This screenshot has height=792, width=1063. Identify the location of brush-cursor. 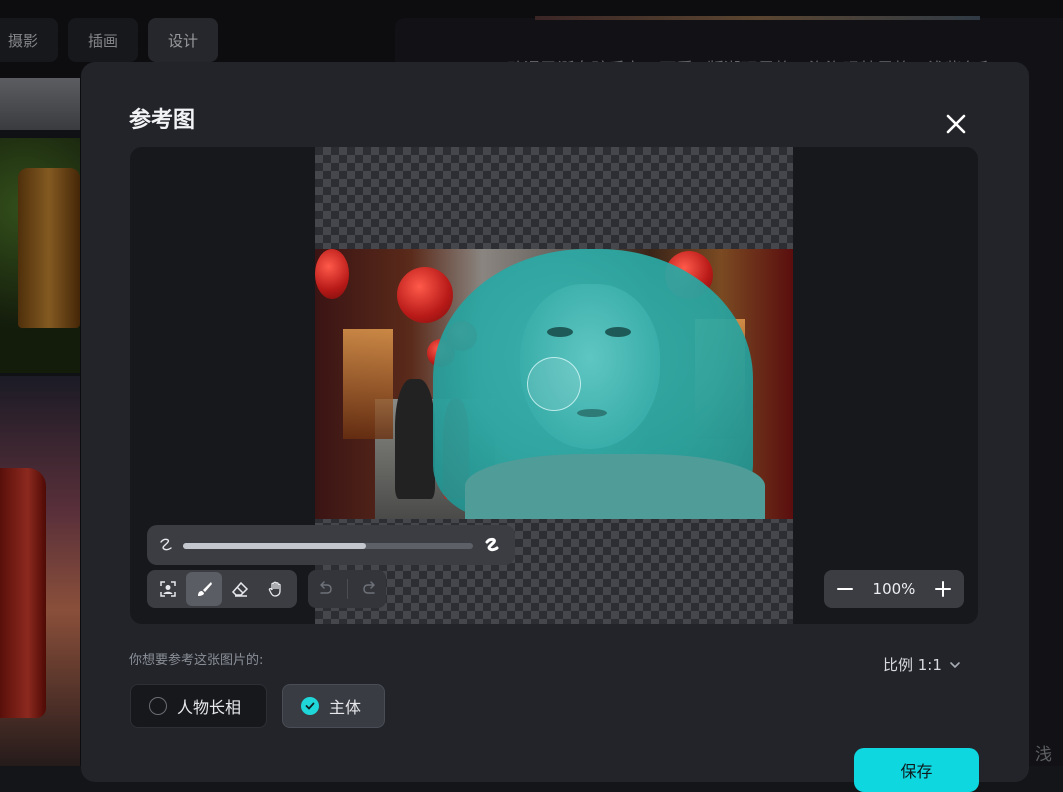
(554, 384).